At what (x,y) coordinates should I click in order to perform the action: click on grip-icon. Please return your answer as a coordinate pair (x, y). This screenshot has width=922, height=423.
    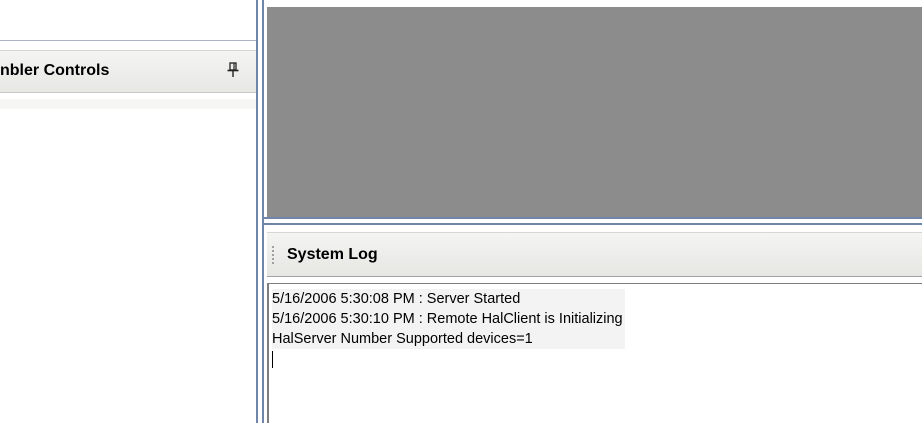
    Looking at the image, I should click on (273, 255).